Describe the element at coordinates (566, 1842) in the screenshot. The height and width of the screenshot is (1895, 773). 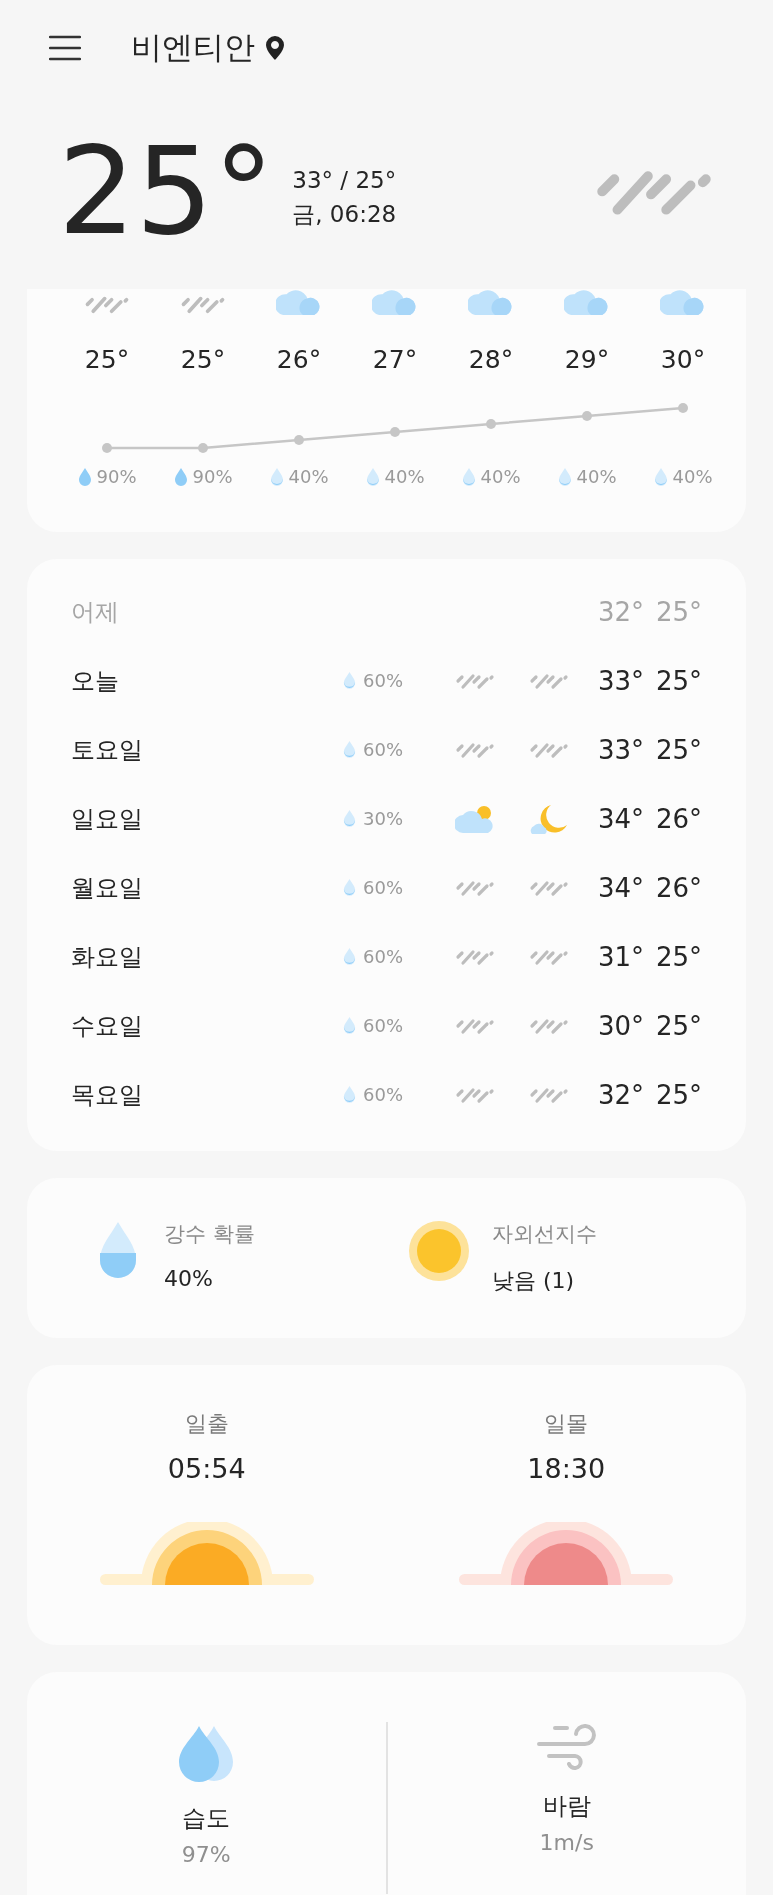
I see `detail-value: 1m/s` at that location.